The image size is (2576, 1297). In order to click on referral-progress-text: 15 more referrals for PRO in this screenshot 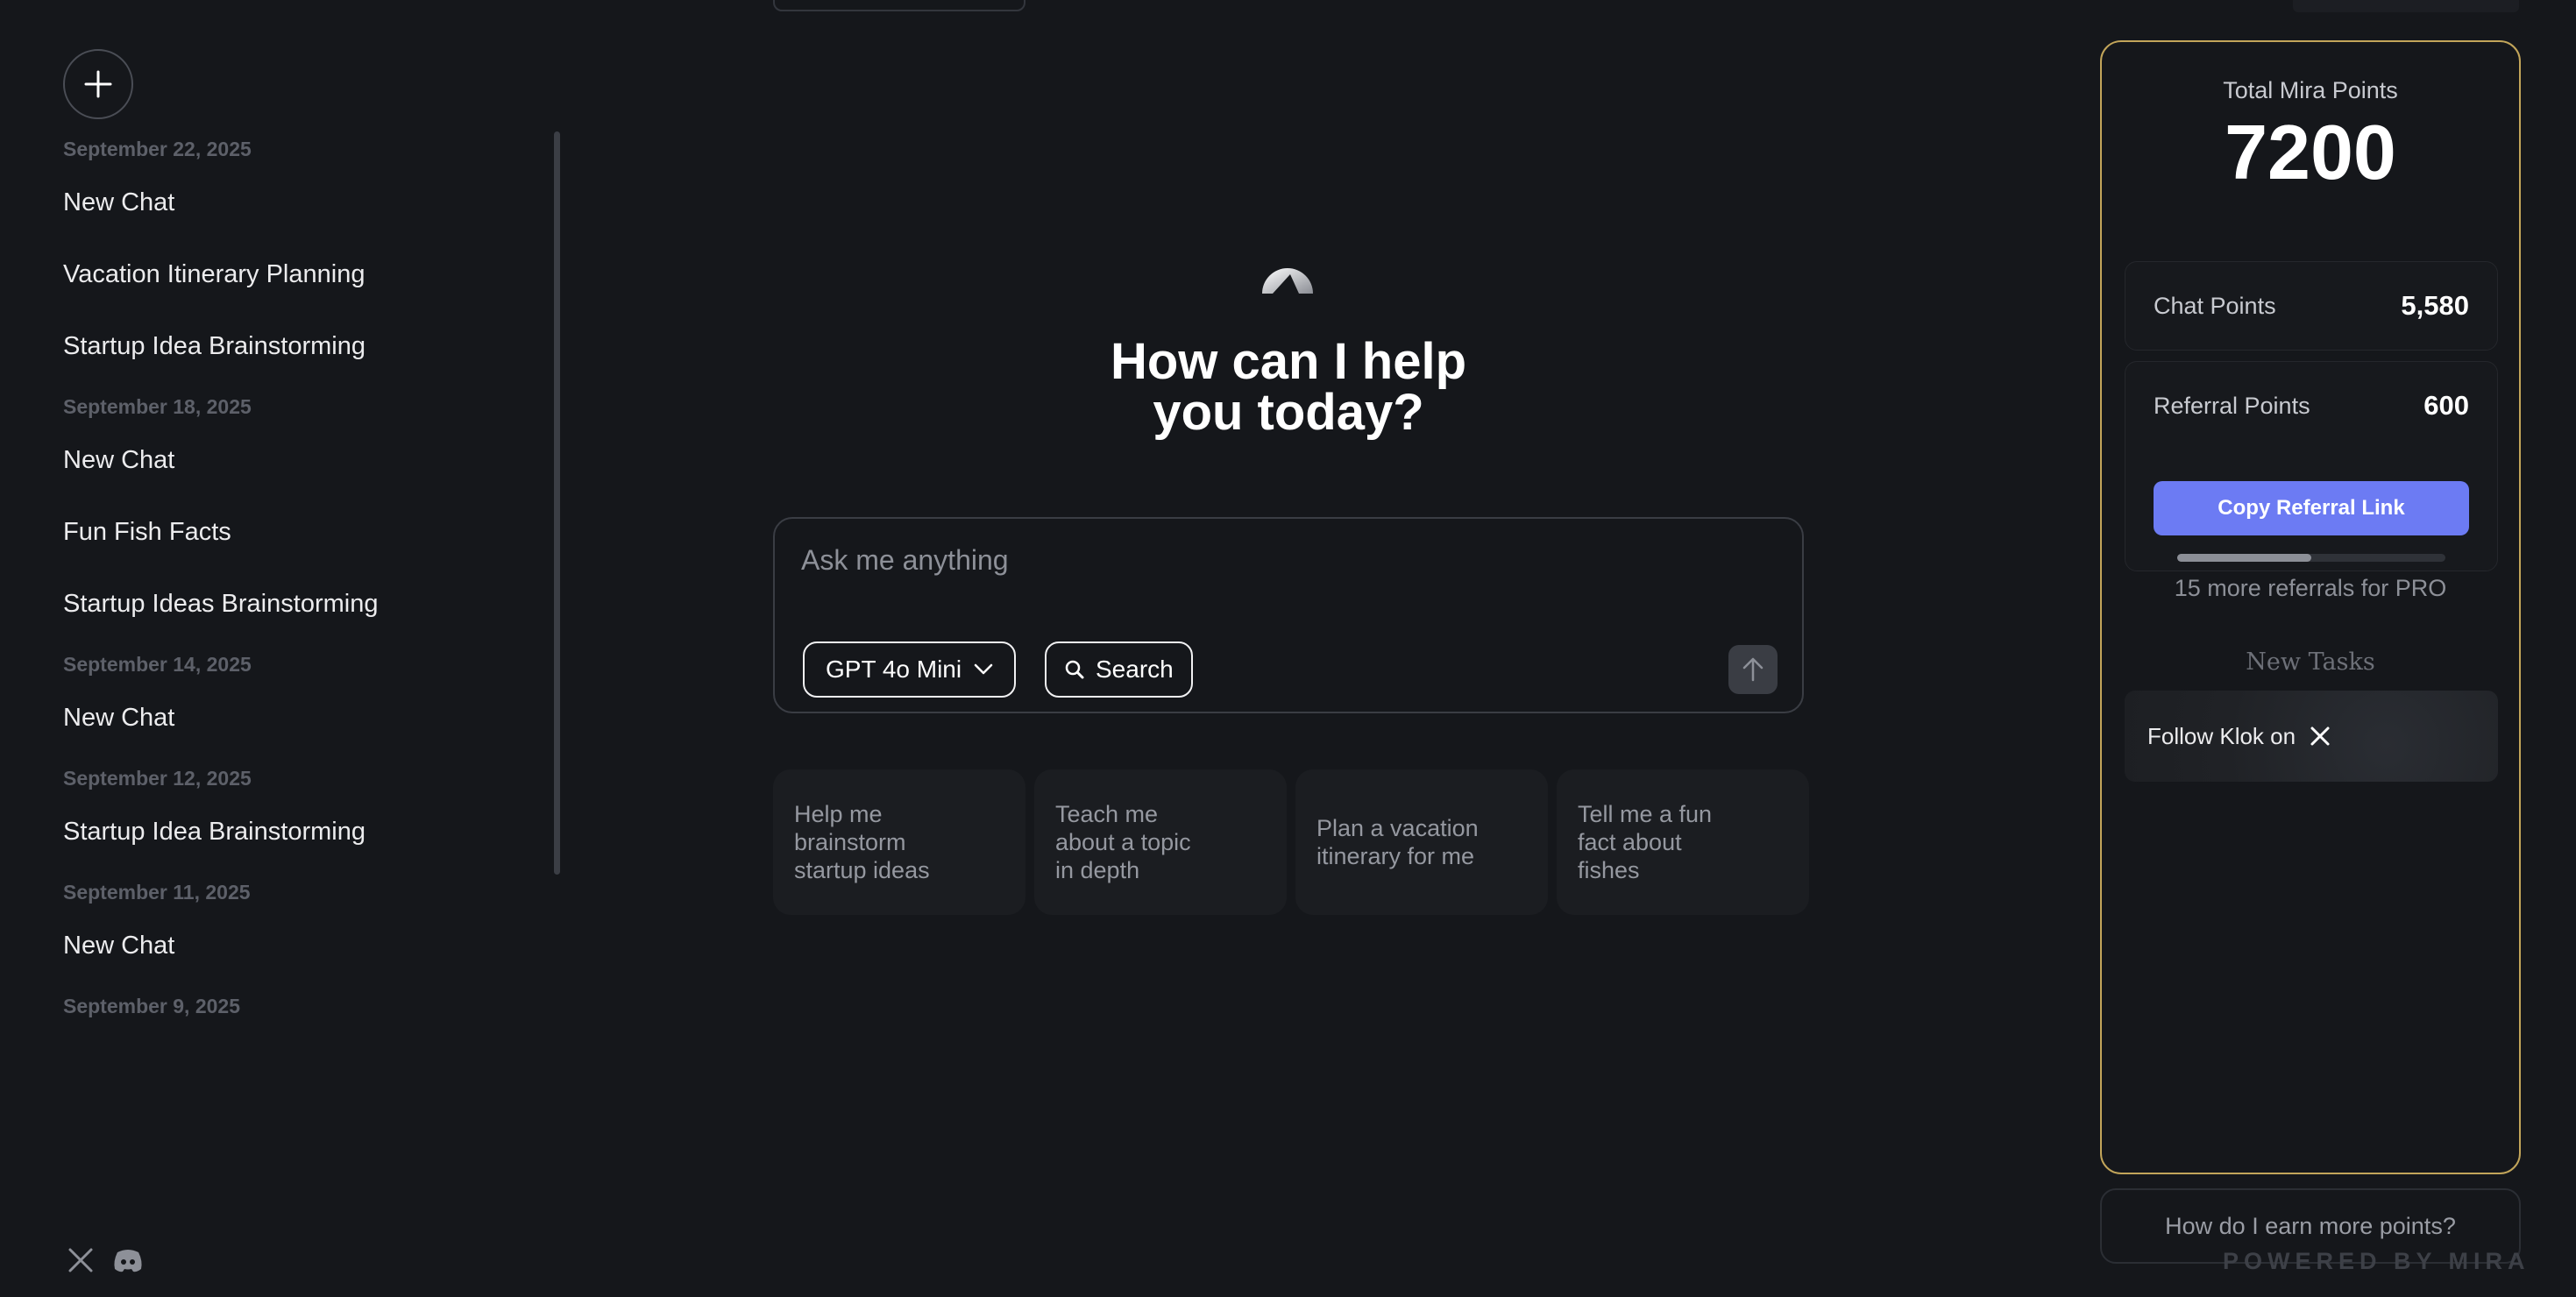, I will do `click(2310, 588)`.